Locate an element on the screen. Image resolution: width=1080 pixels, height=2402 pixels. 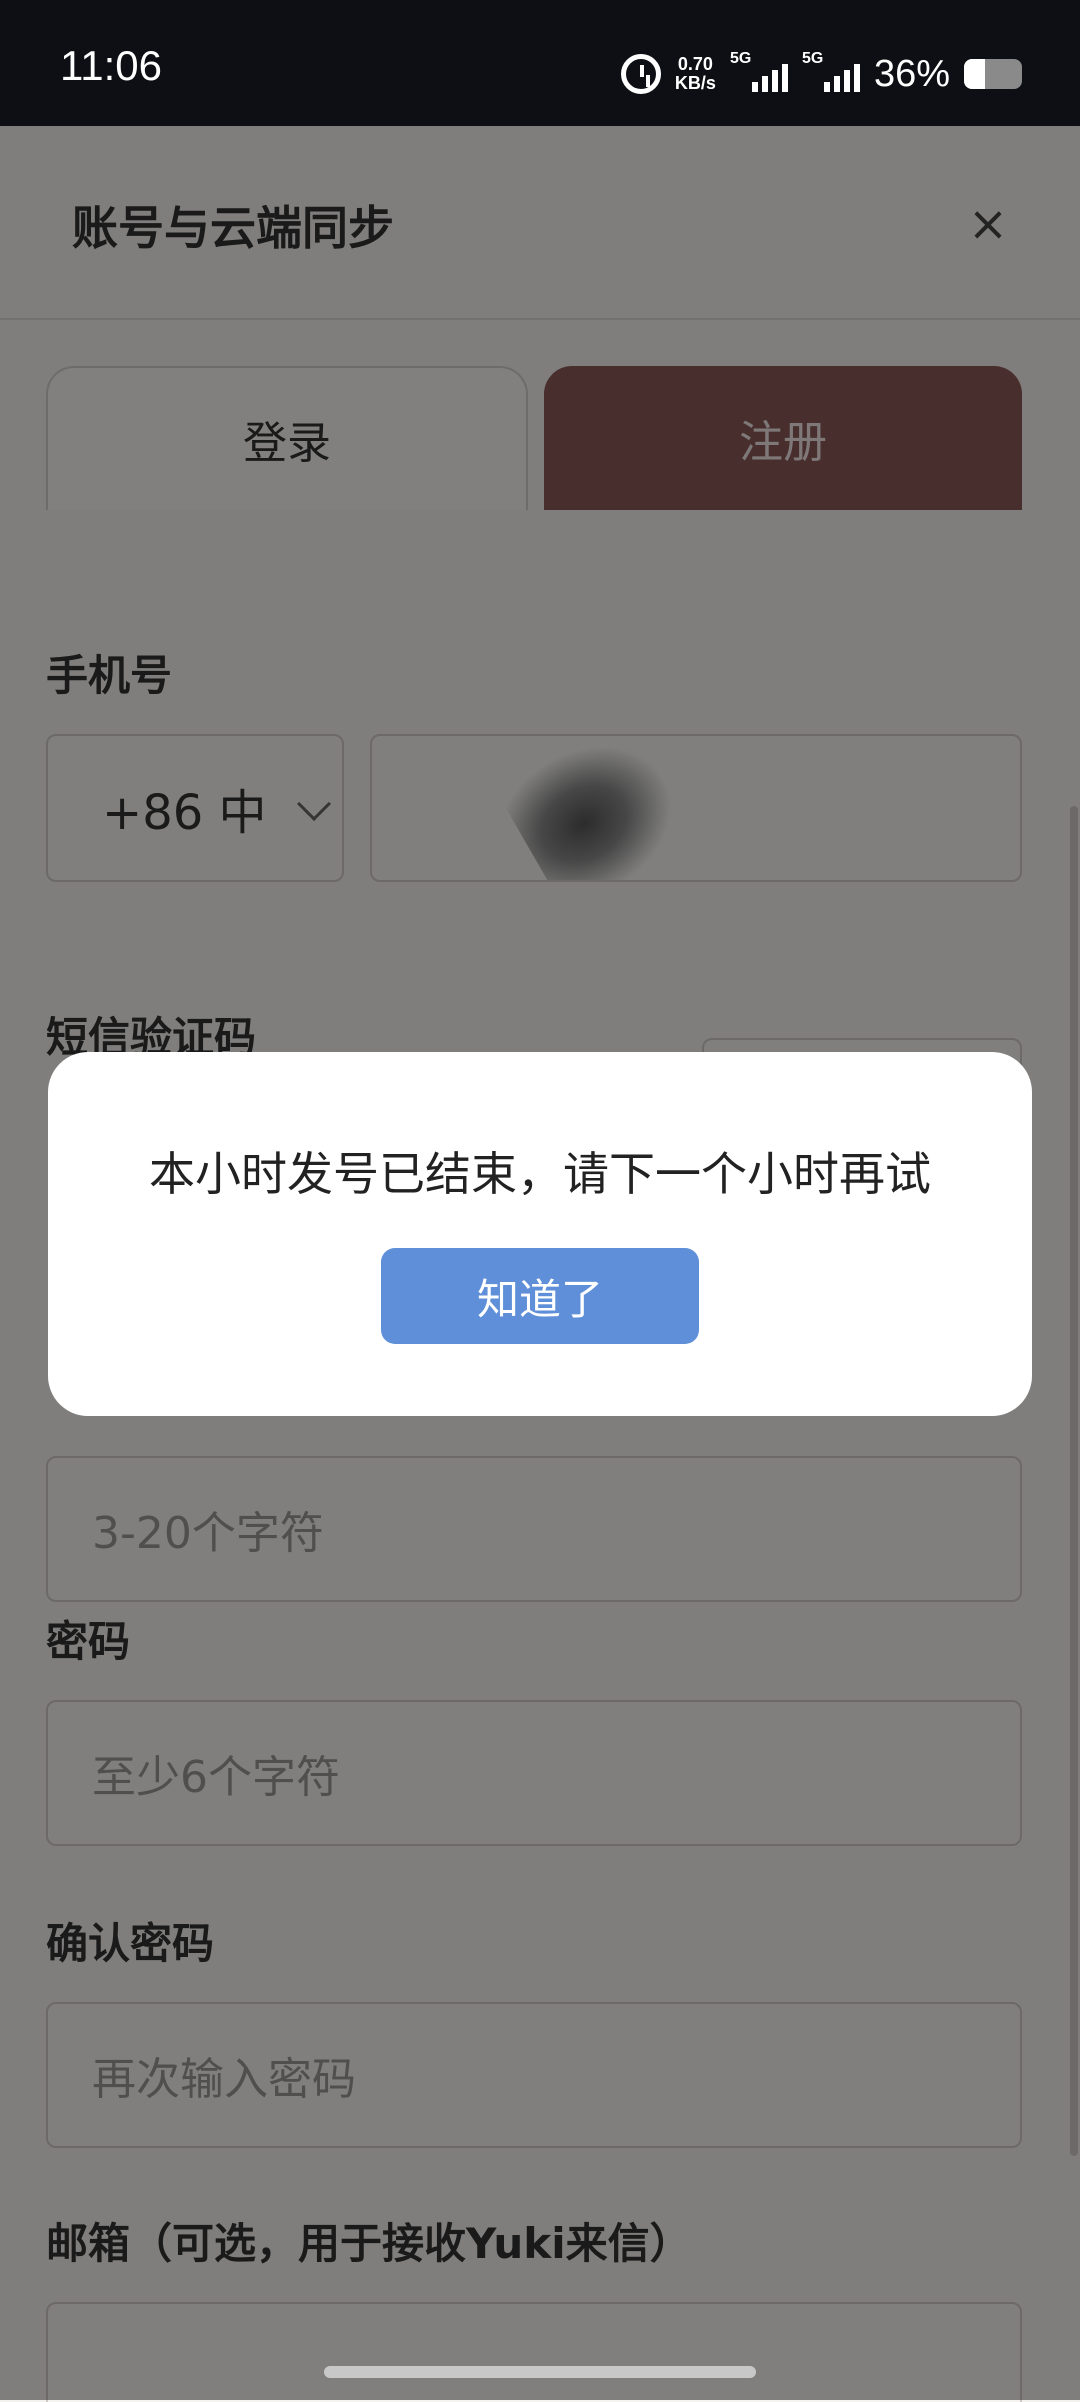
dialog-message: 本小时发号已结束，请下一个小时再试 is located at coordinates (540, 1174).